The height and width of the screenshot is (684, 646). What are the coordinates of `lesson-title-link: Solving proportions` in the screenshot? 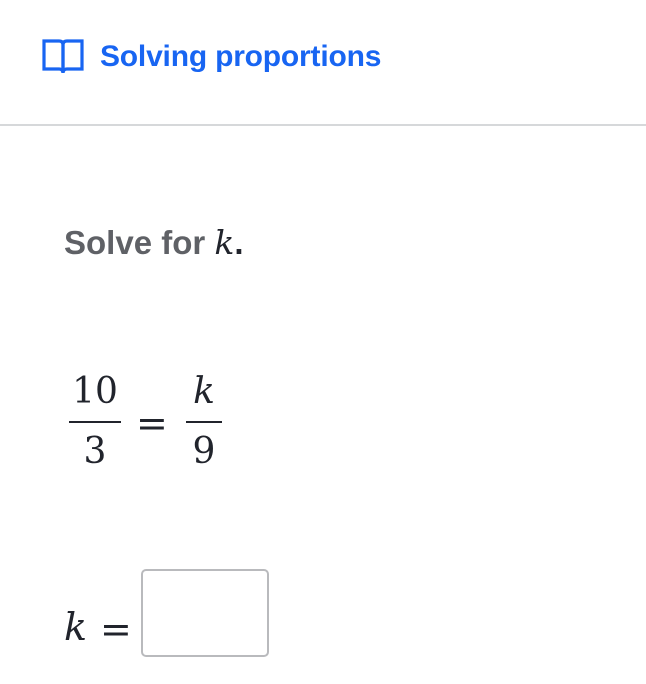 It's located at (211, 57).